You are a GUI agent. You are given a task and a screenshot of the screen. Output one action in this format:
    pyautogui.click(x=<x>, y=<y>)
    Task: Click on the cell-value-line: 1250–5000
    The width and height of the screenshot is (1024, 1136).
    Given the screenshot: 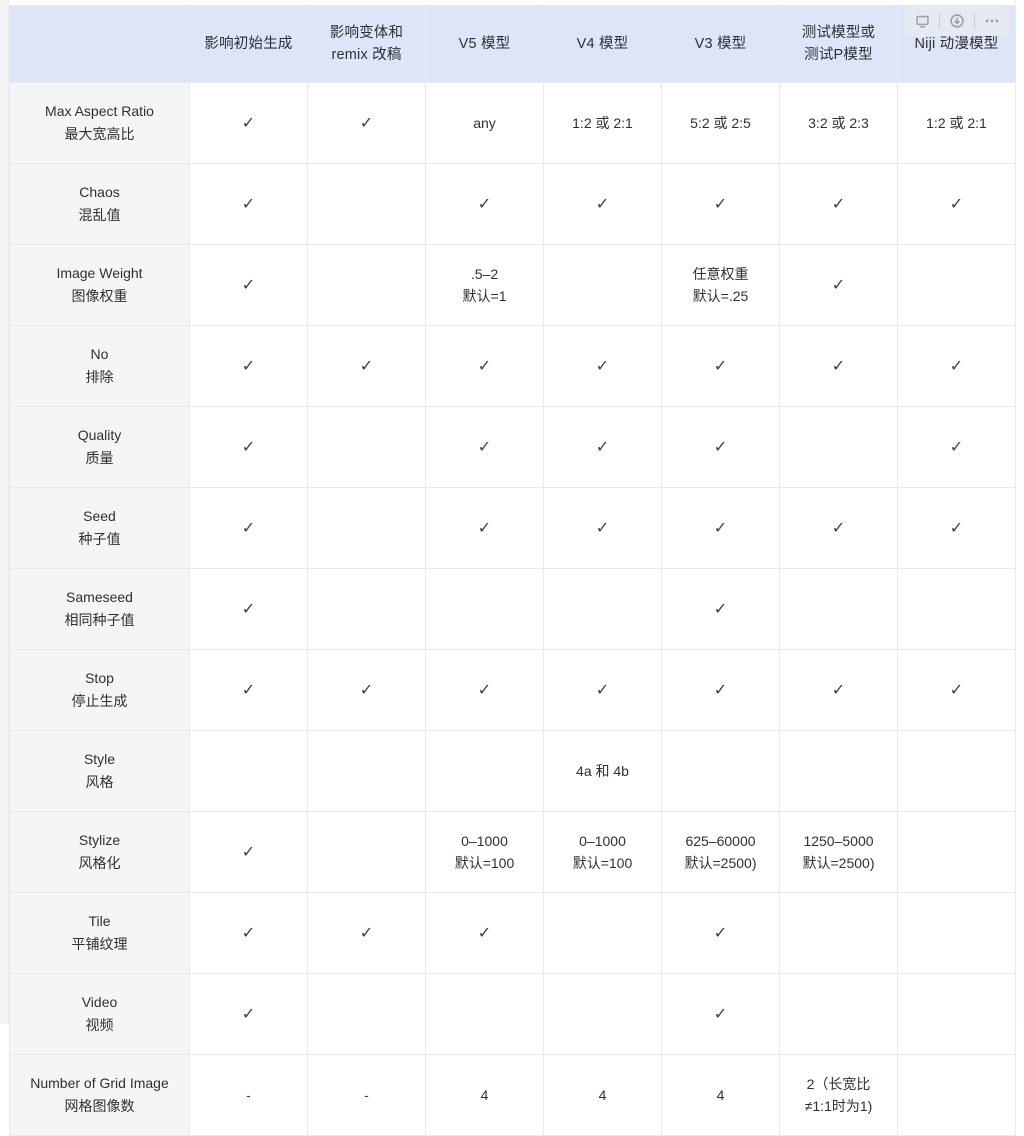 What is the action you would take?
    pyautogui.click(x=838, y=840)
    